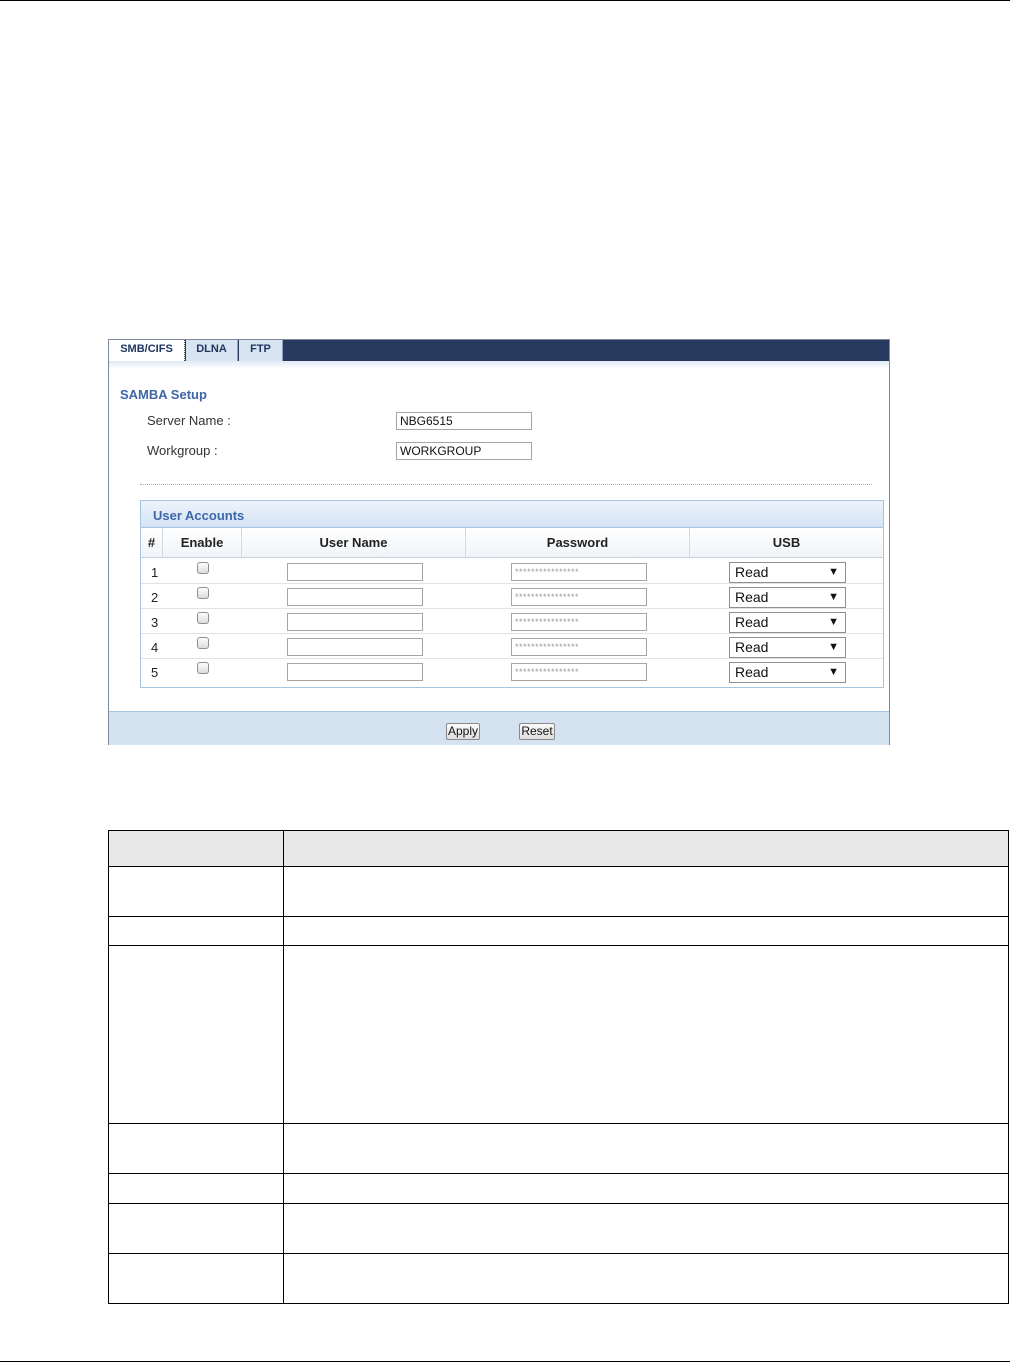 This screenshot has height=1363, width=1010. Describe the element at coordinates (152, 543) in the screenshot. I see `column-header-number: #` at that location.